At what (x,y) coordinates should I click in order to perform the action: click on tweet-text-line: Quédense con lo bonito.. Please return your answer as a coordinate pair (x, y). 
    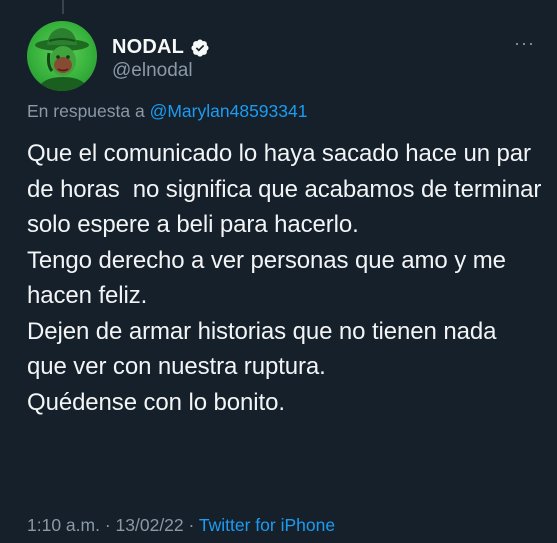
    Looking at the image, I should click on (156, 402).